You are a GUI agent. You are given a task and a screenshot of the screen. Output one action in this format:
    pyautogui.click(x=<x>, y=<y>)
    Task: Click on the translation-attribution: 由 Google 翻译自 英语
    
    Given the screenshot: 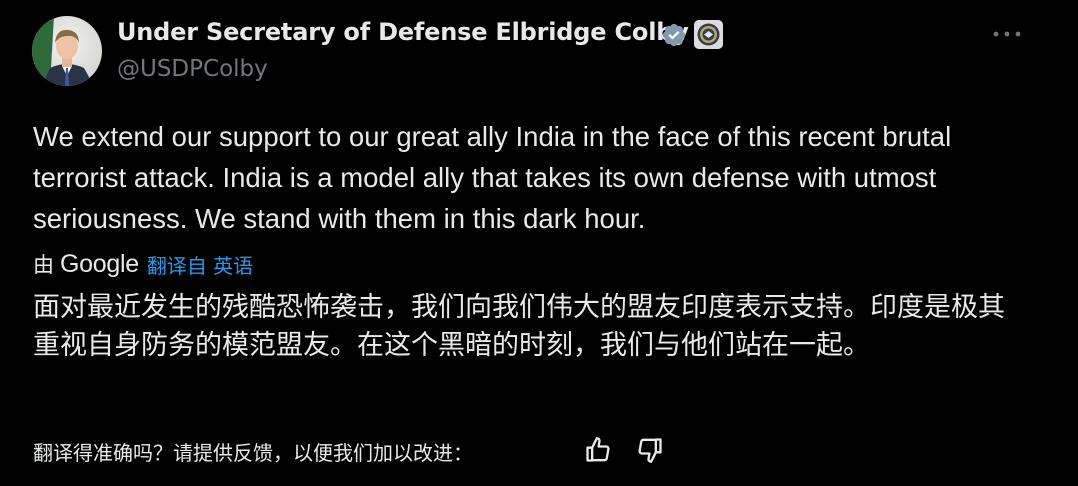 What is the action you would take?
    pyautogui.click(x=143, y=264)
    